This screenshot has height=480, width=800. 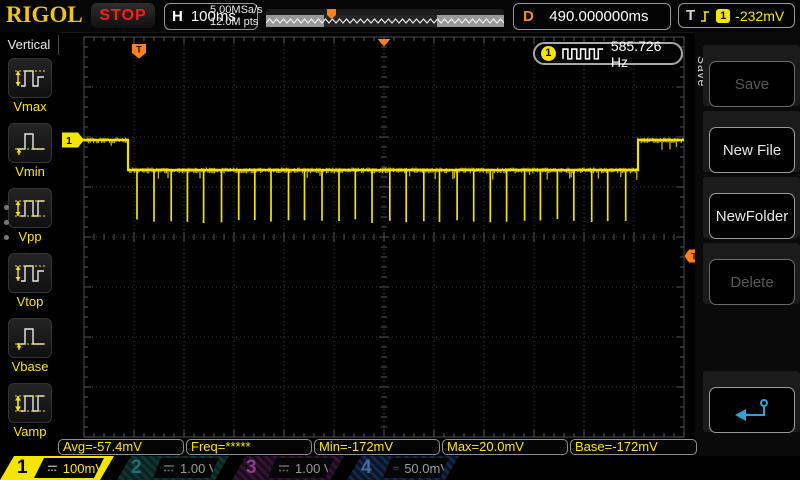 I want to click on channel-3-block: 3 1.00 V, so click(x=288, y=468).